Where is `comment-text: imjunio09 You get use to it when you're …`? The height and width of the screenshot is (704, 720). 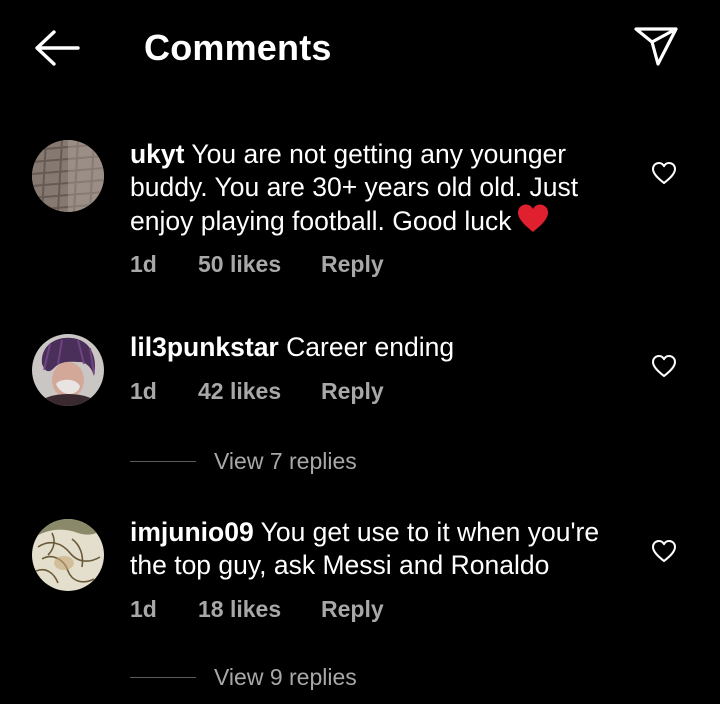 comment-text: imjunio09 You get use to it when you're … is located at coordinates (380, 548).